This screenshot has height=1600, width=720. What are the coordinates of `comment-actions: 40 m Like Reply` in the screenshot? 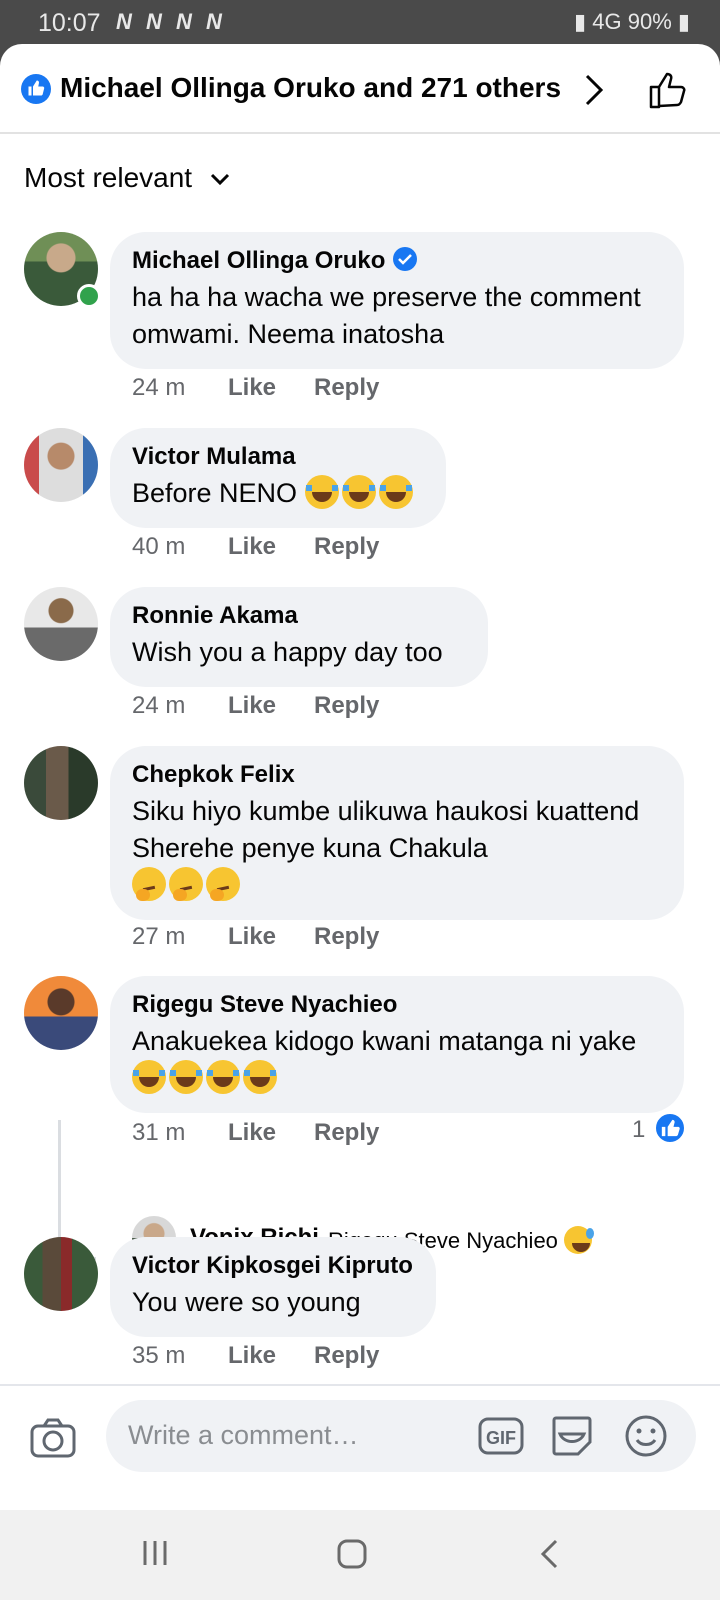 It's located at (255, 547).